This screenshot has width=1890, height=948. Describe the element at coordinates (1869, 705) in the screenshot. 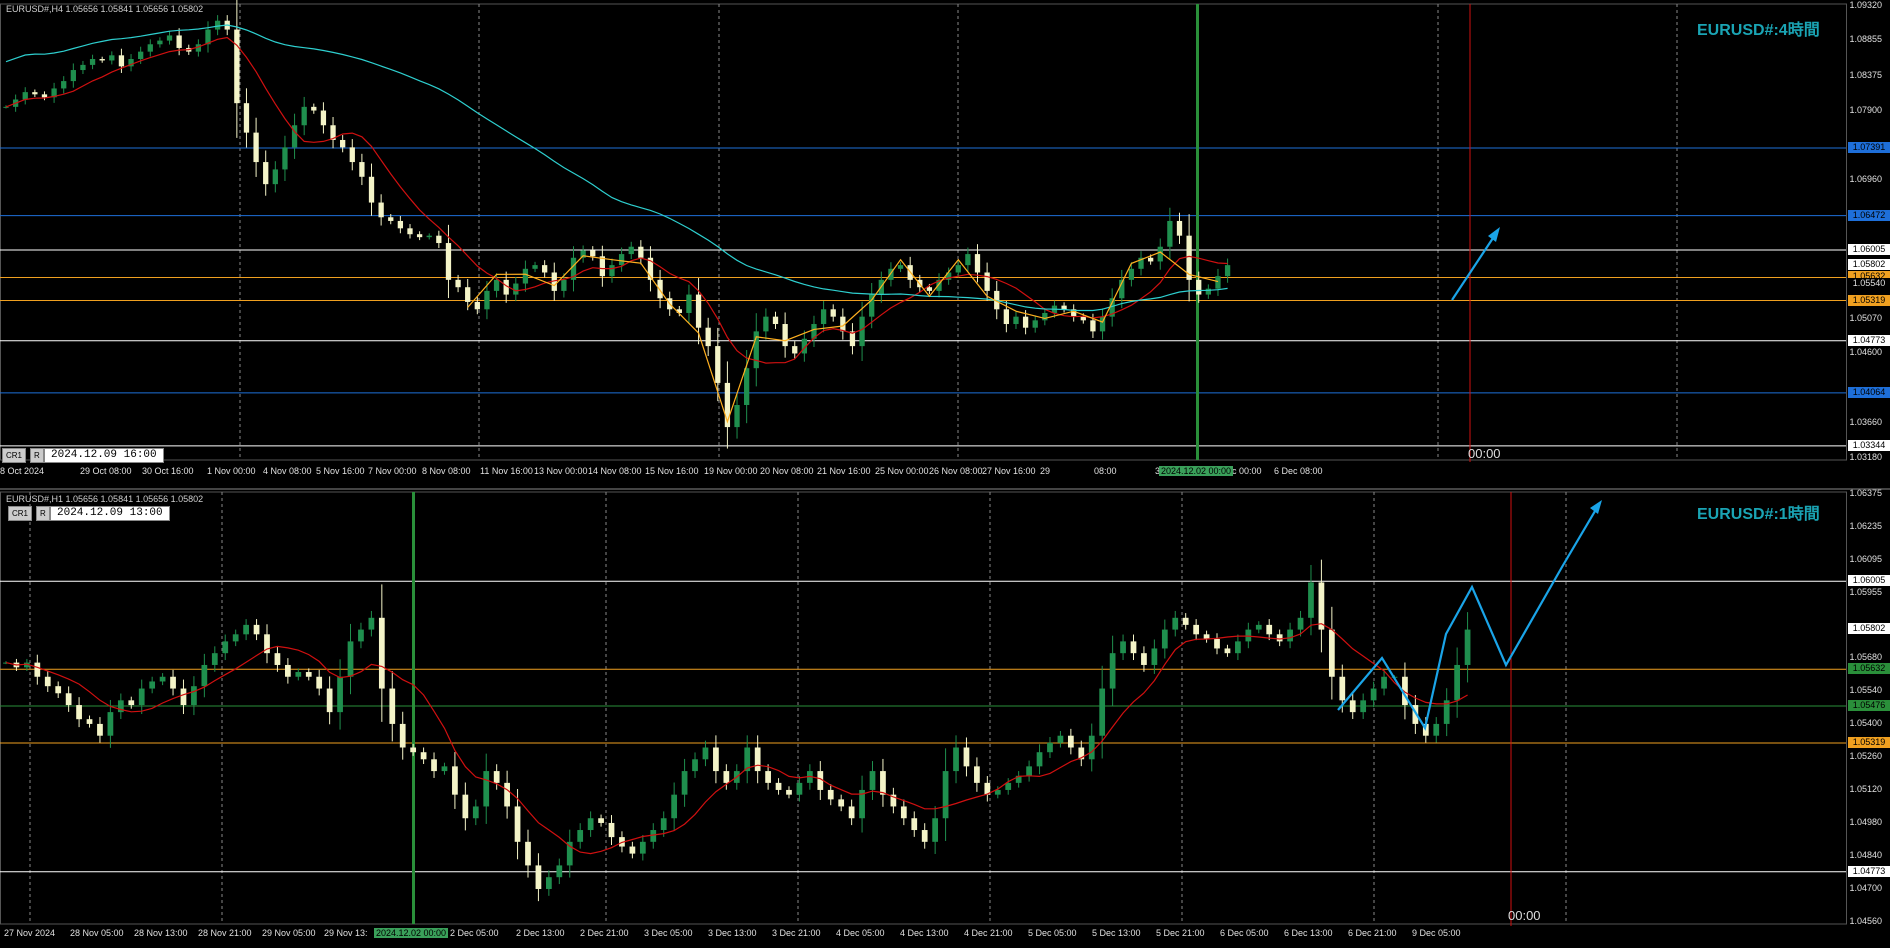

I see `h1-price-level-box: 1.05476` at that location.